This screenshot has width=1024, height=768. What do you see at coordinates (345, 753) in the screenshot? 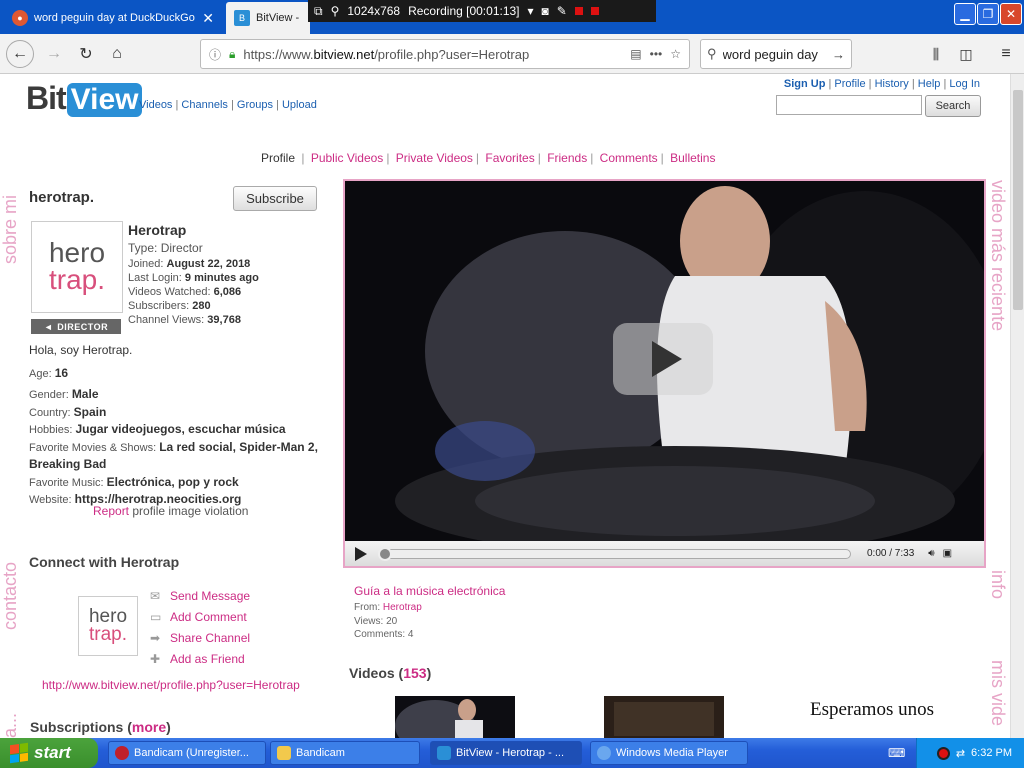
I see `task-bandicam-folder: Bandicam` at bounding box center [345, 753].